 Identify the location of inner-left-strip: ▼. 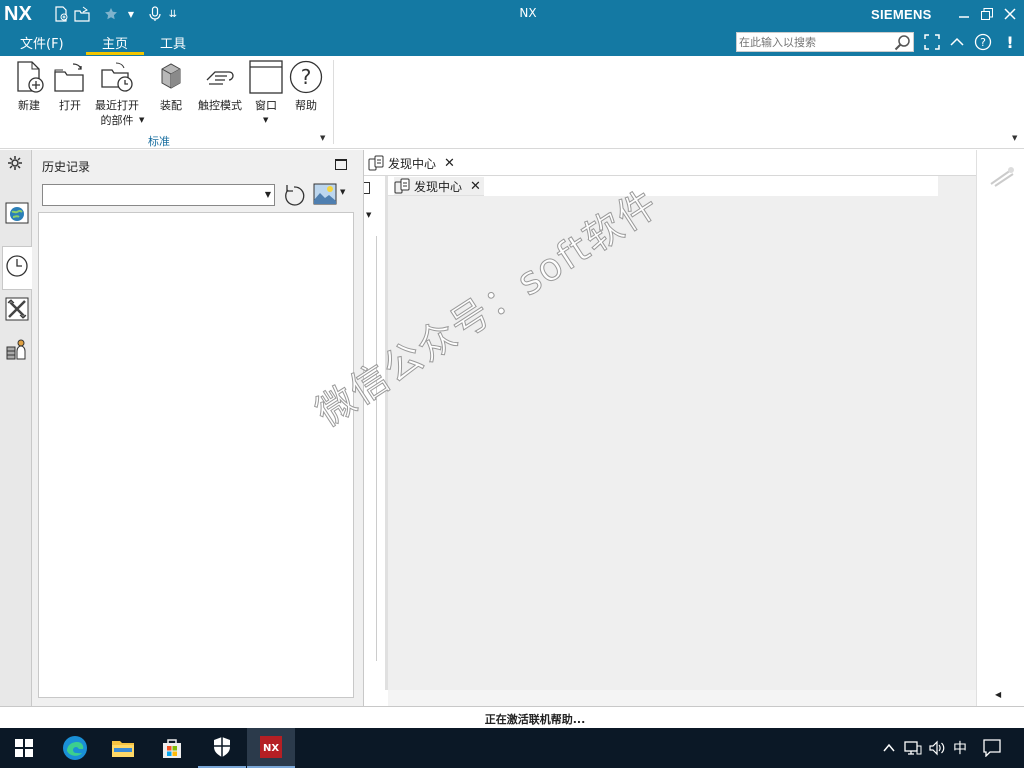
(376, 433).